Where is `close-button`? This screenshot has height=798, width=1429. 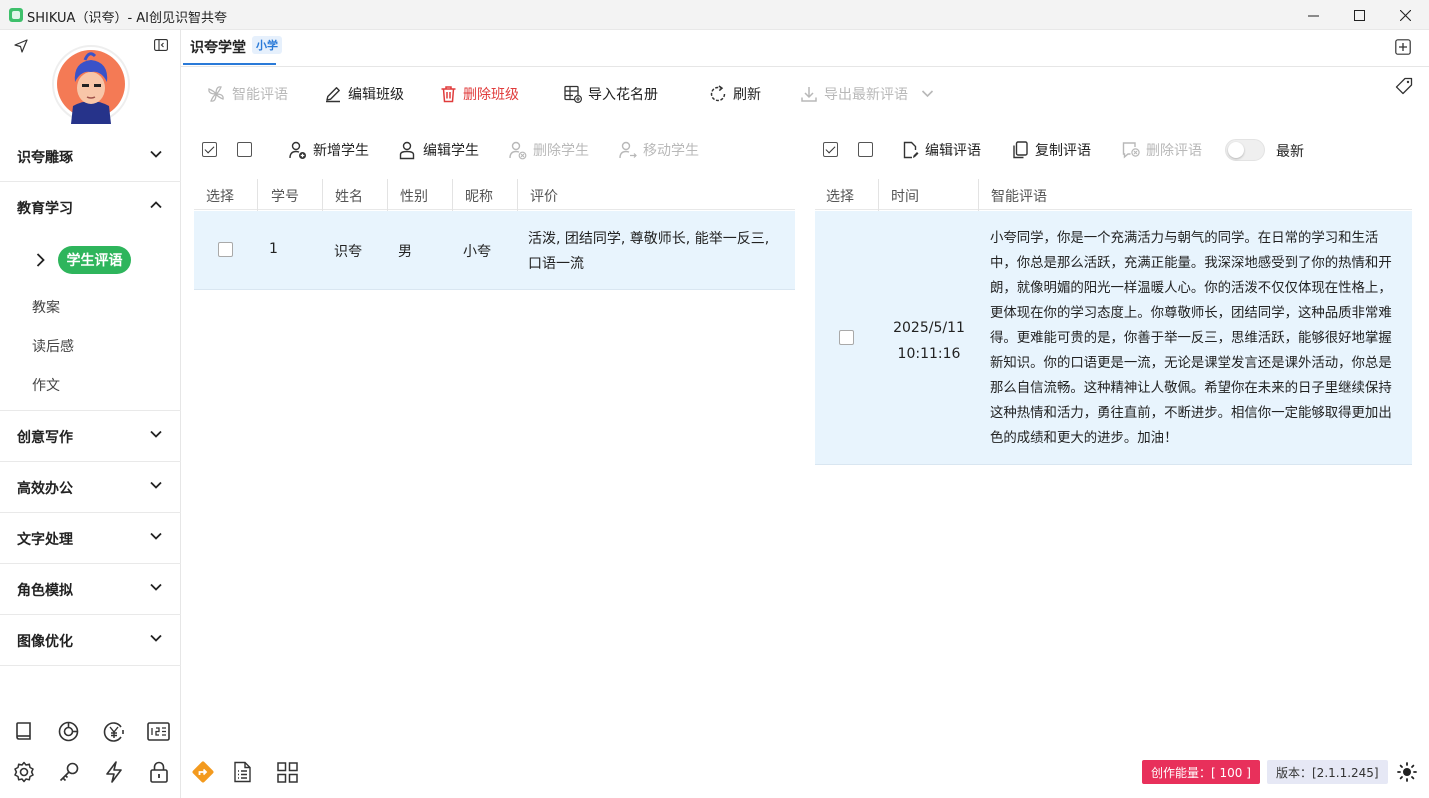 close-button is located at coordinates (1405, 15).